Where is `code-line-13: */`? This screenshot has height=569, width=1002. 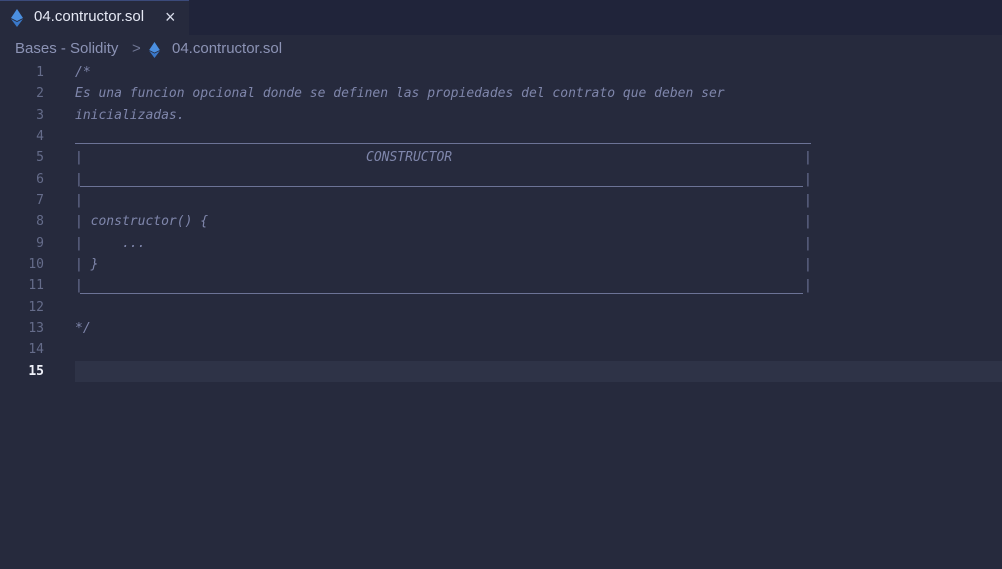 code-line-13: */ is located at coordinates (83, 328).